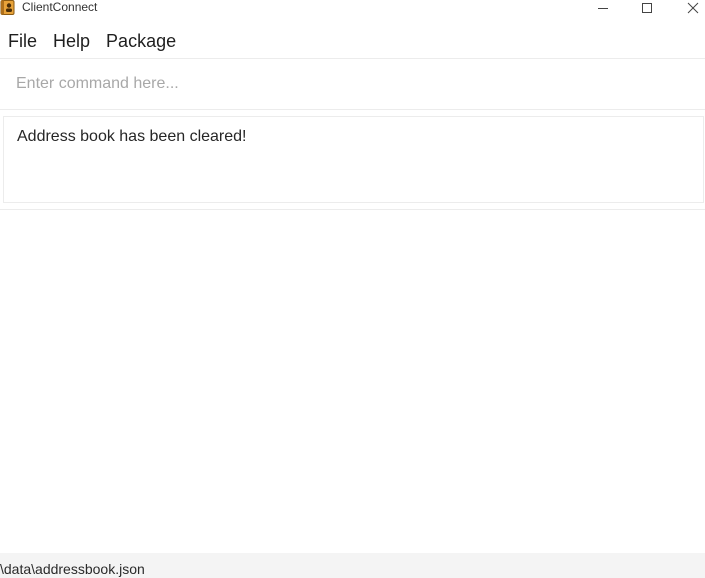  What do you see at coordinates (352, 109) in the screenshot?
I see `command-divider` at bounding box center [352, 109].